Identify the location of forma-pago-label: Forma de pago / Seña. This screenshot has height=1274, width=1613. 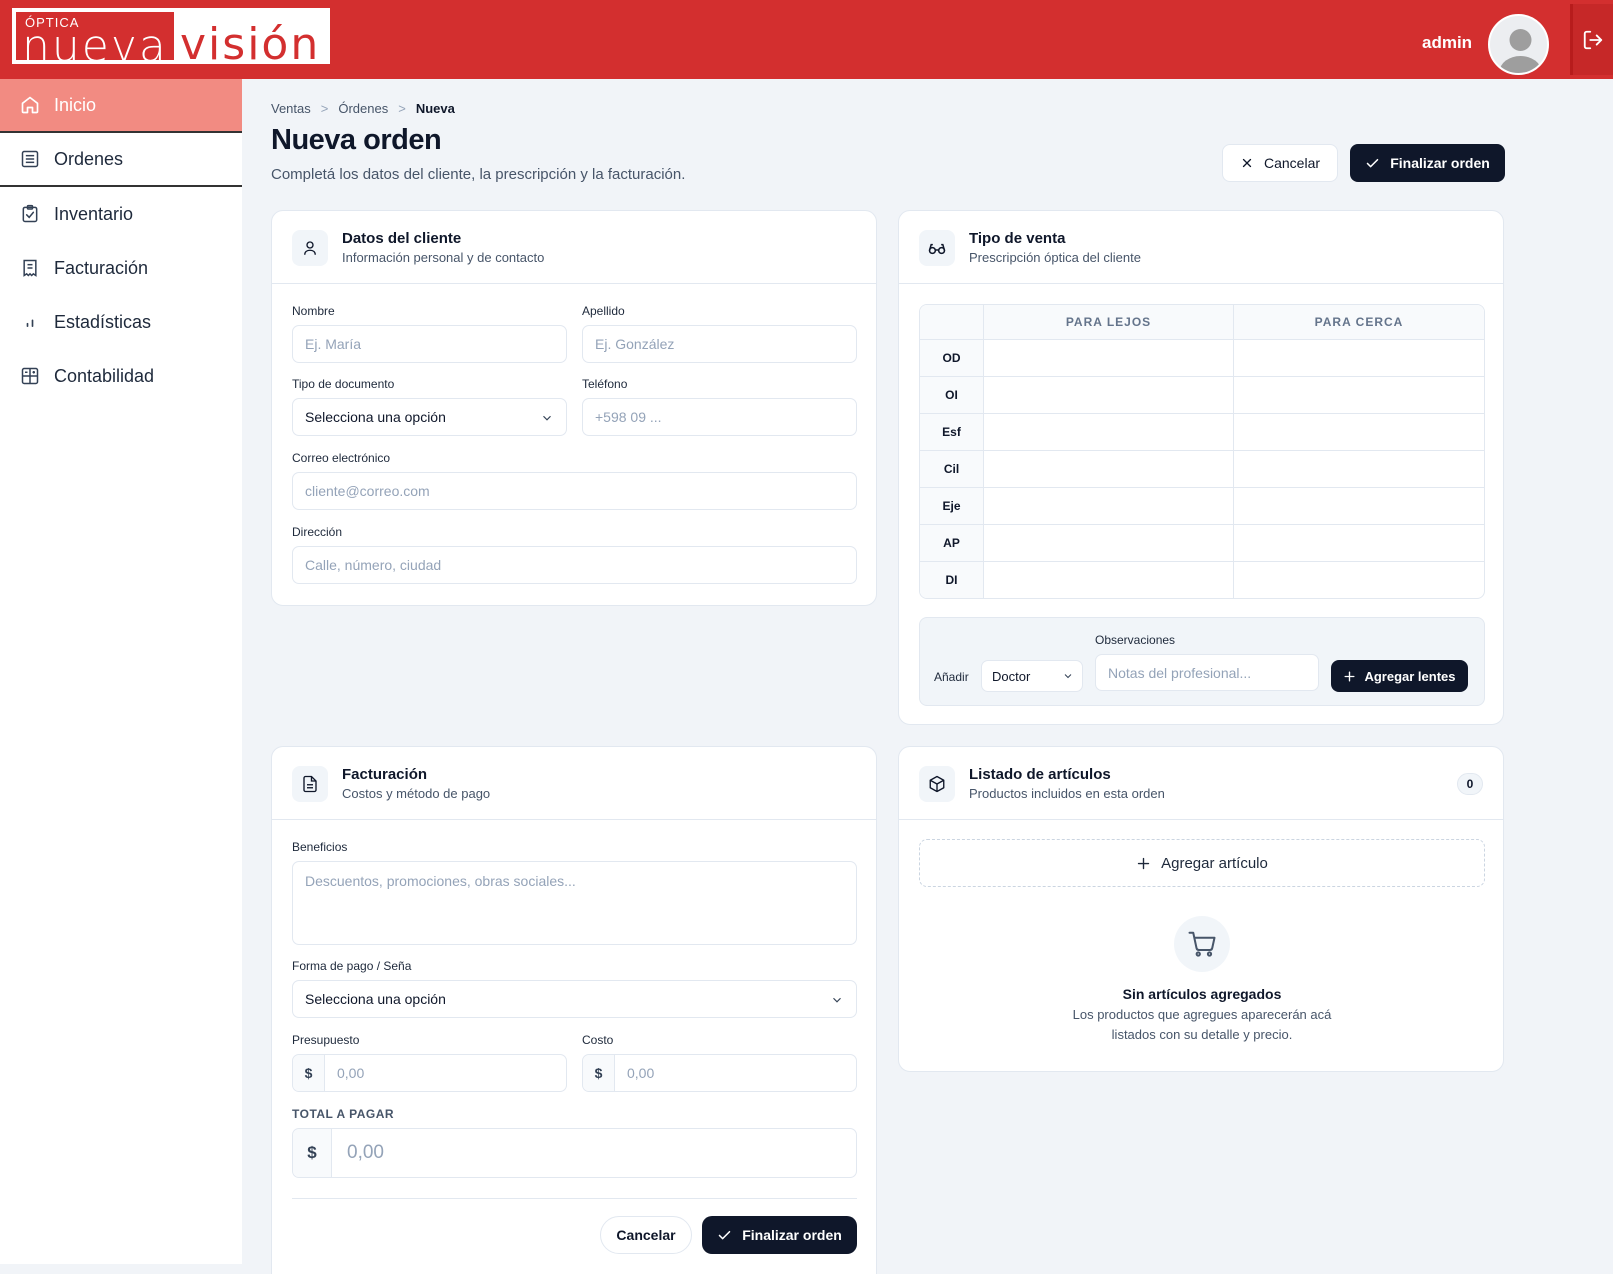
(352, 966).